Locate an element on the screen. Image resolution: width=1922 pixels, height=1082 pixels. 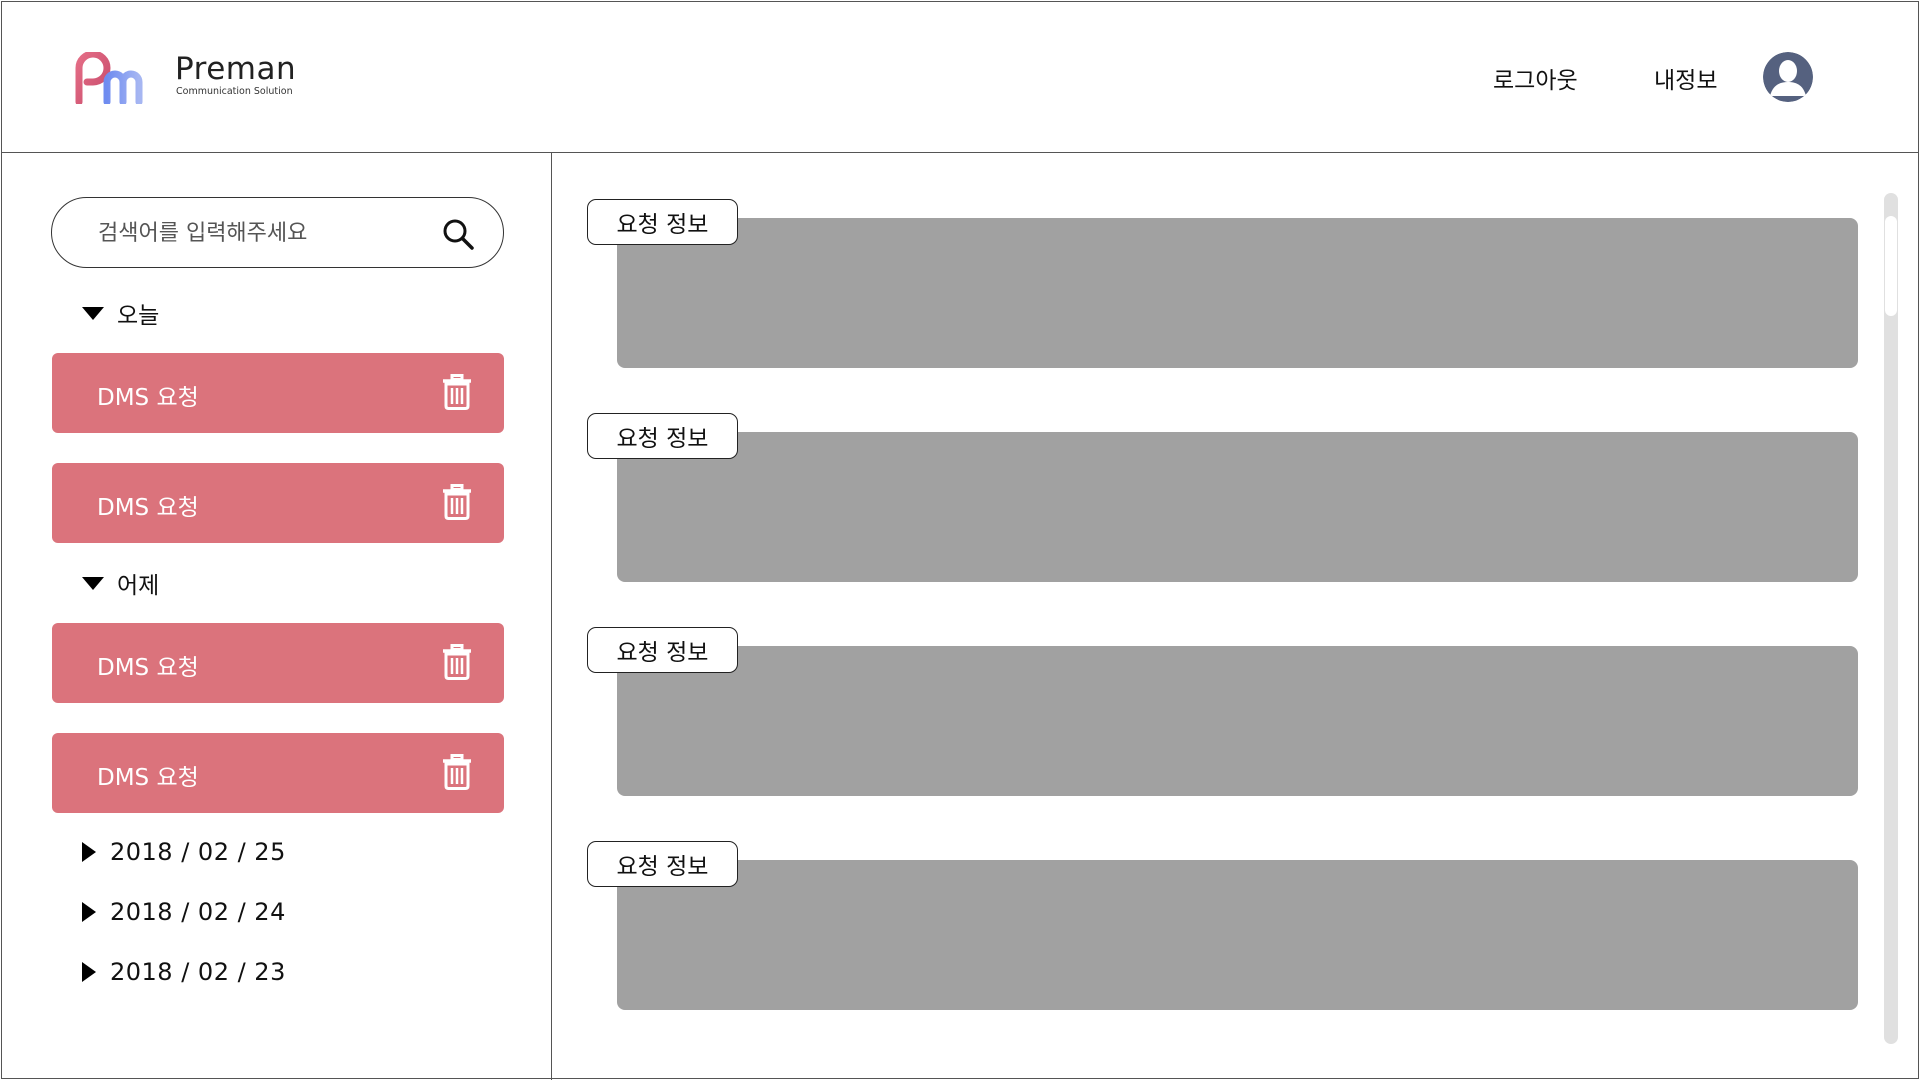
top-header: Preman Communication Solution 로그아웃 내정보 is located at coordinates (960, 77).